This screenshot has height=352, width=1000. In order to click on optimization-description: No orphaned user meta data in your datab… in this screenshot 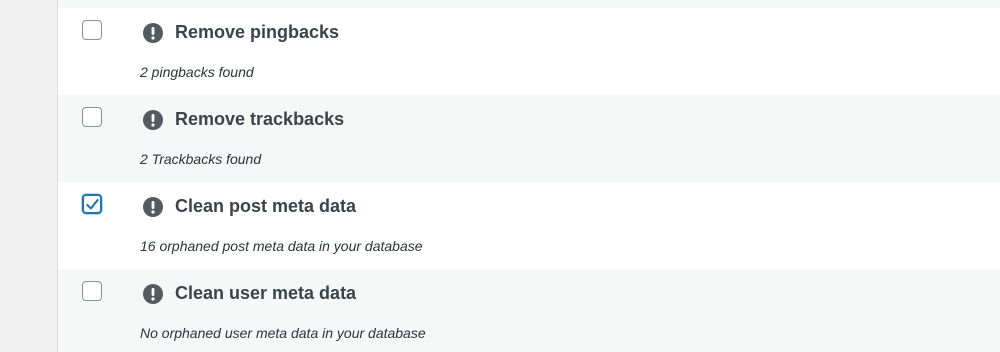, I will do `click(283, 333)`.